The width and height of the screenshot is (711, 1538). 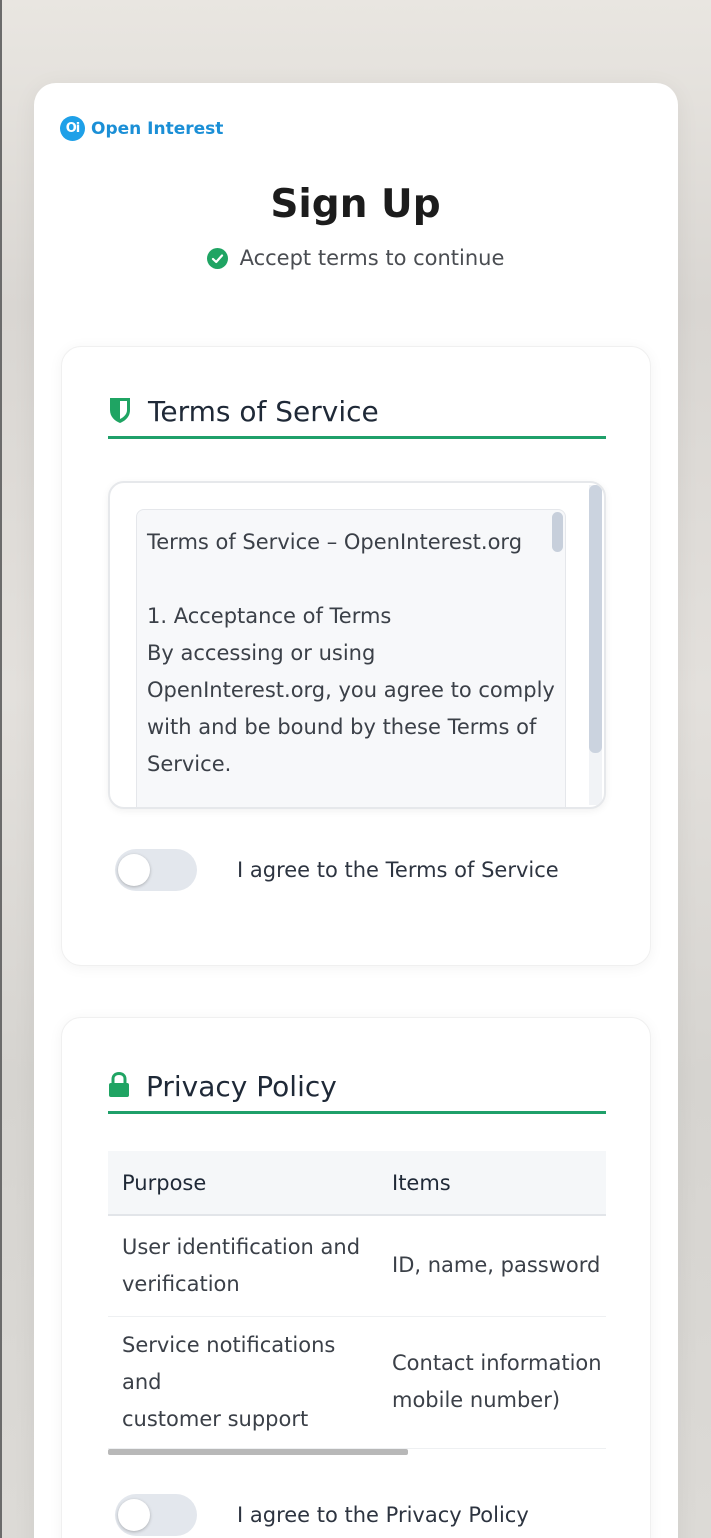 I want to click on terms-line: Service., so click(x=189, y=764).